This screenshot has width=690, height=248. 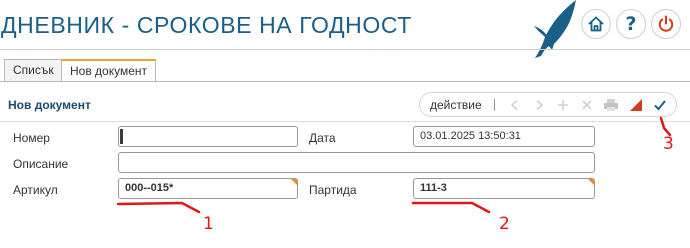 I want to click on toolbar-separator, so click(x=494, y=105).